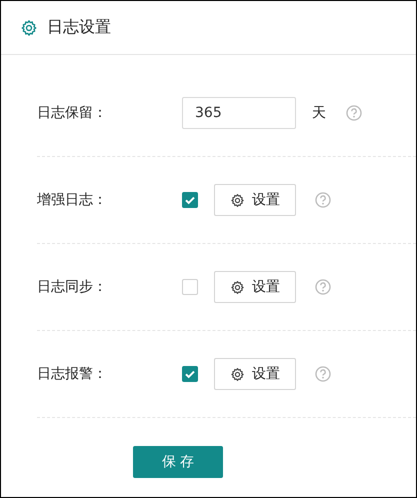 The width and height of the screenshot is (417, 498). I want to click on field-label: 增强日志：, so click(72, 200).